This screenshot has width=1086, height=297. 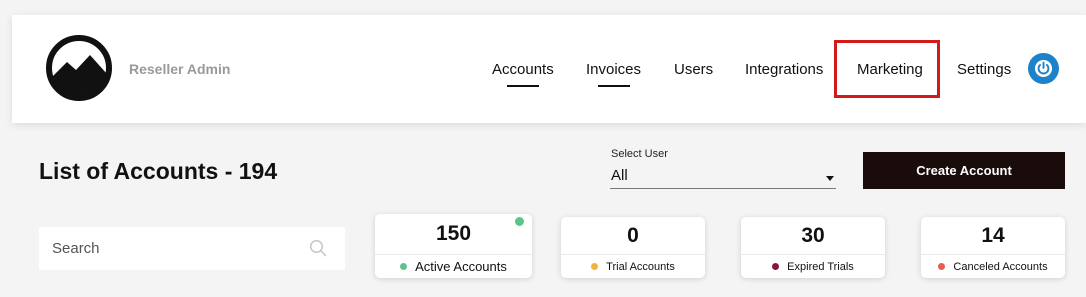 I want to click on stat-card-expired: 30 Expired Trials, so click(x=813, y=247).